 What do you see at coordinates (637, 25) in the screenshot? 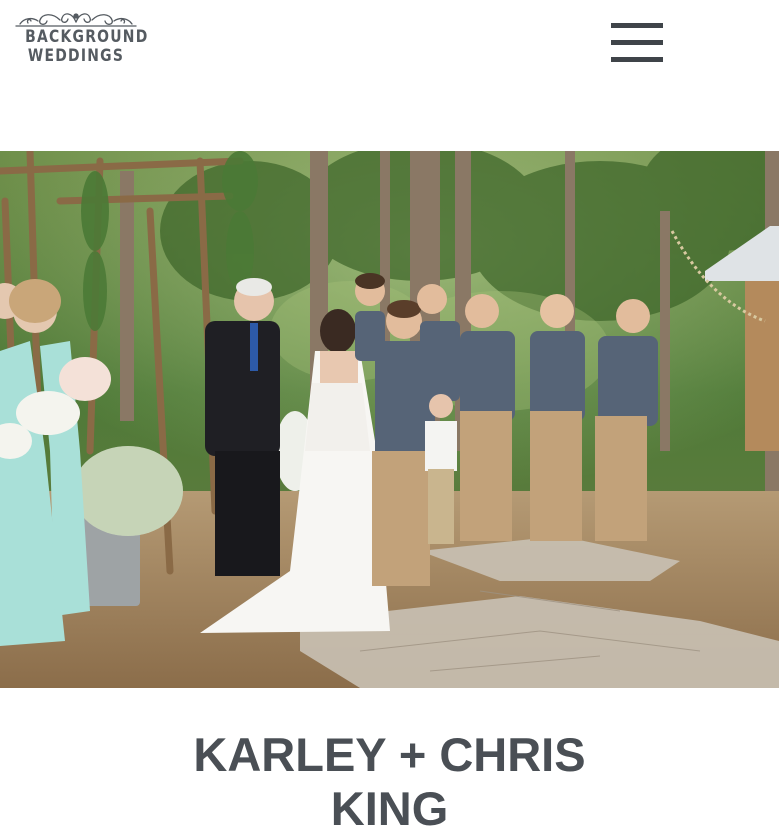
I see `menu-bar-top` at bounding box center [637, 25].